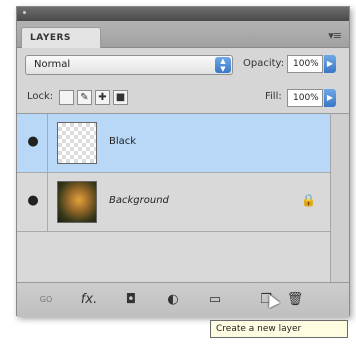 Image resolution: width=356 pixels, height=347 pixels. What do you see at coordinates (295, 300) in the screenshot?
I see `trash-icon: 🗑` at bounding box center [295, 300].